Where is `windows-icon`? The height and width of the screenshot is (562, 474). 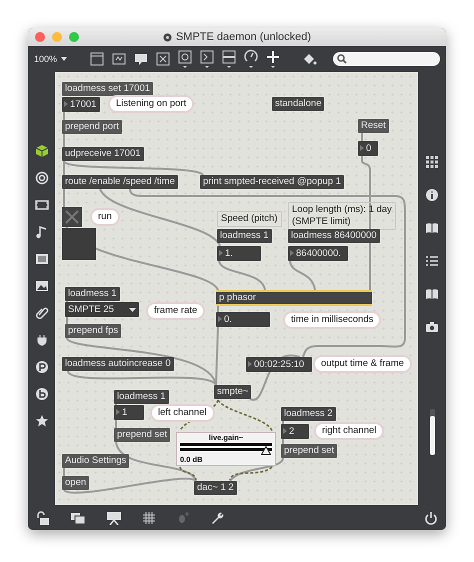 windows-icon is located at coordinates (78, 517).